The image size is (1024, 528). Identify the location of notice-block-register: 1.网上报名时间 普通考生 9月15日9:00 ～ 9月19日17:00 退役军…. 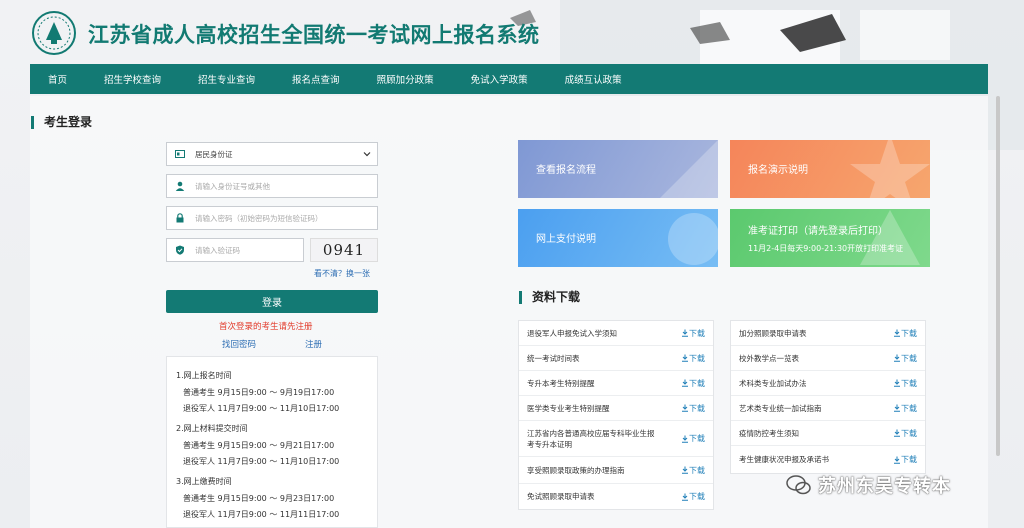
(276, 392).